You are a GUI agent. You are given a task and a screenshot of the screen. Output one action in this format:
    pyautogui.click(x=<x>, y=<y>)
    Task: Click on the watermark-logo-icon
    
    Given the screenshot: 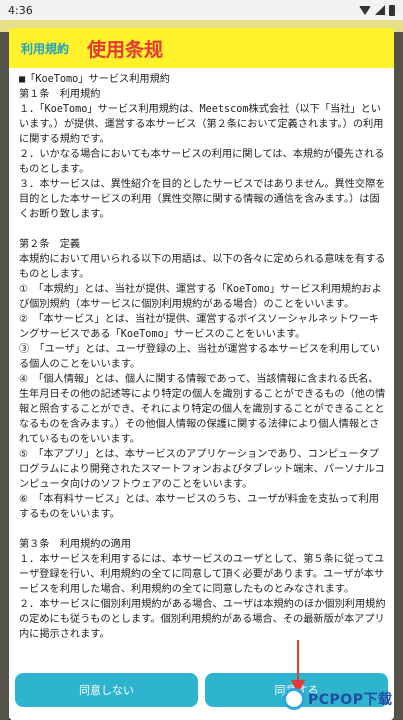 What is the action you would take?
    pyautogui.click(x=294, y=699)
    